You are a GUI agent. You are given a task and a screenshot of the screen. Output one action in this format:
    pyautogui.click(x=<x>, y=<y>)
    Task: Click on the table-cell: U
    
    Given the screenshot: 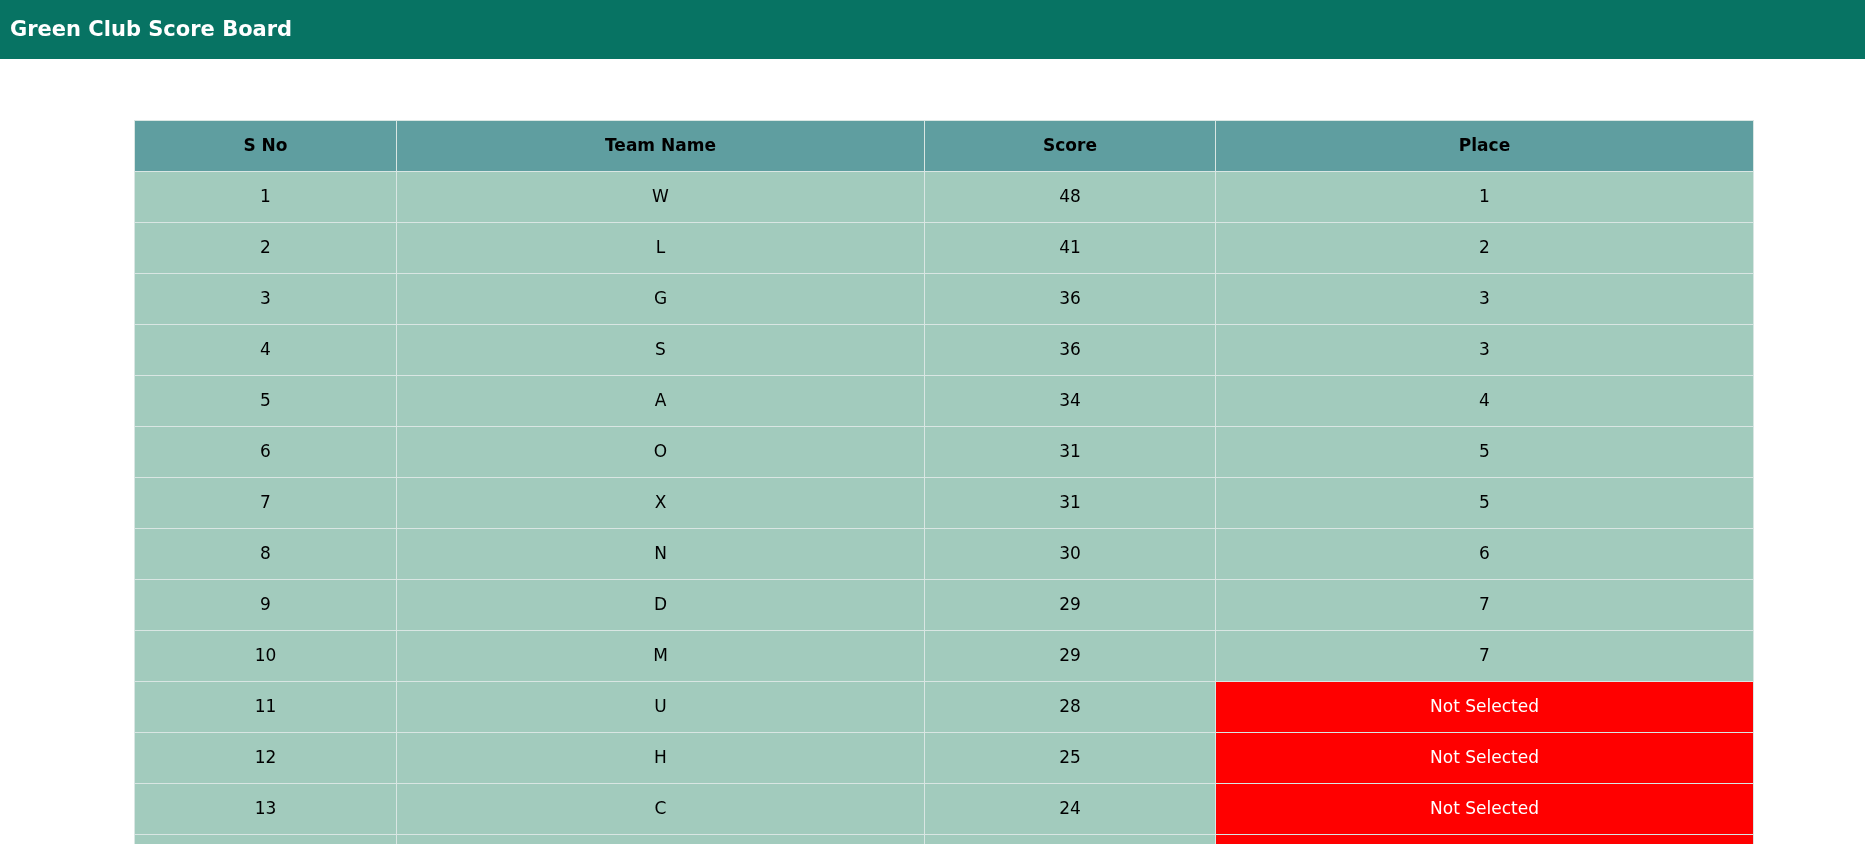 What is the action you would take?
    pyautogui.click(x=660, y=707)
    